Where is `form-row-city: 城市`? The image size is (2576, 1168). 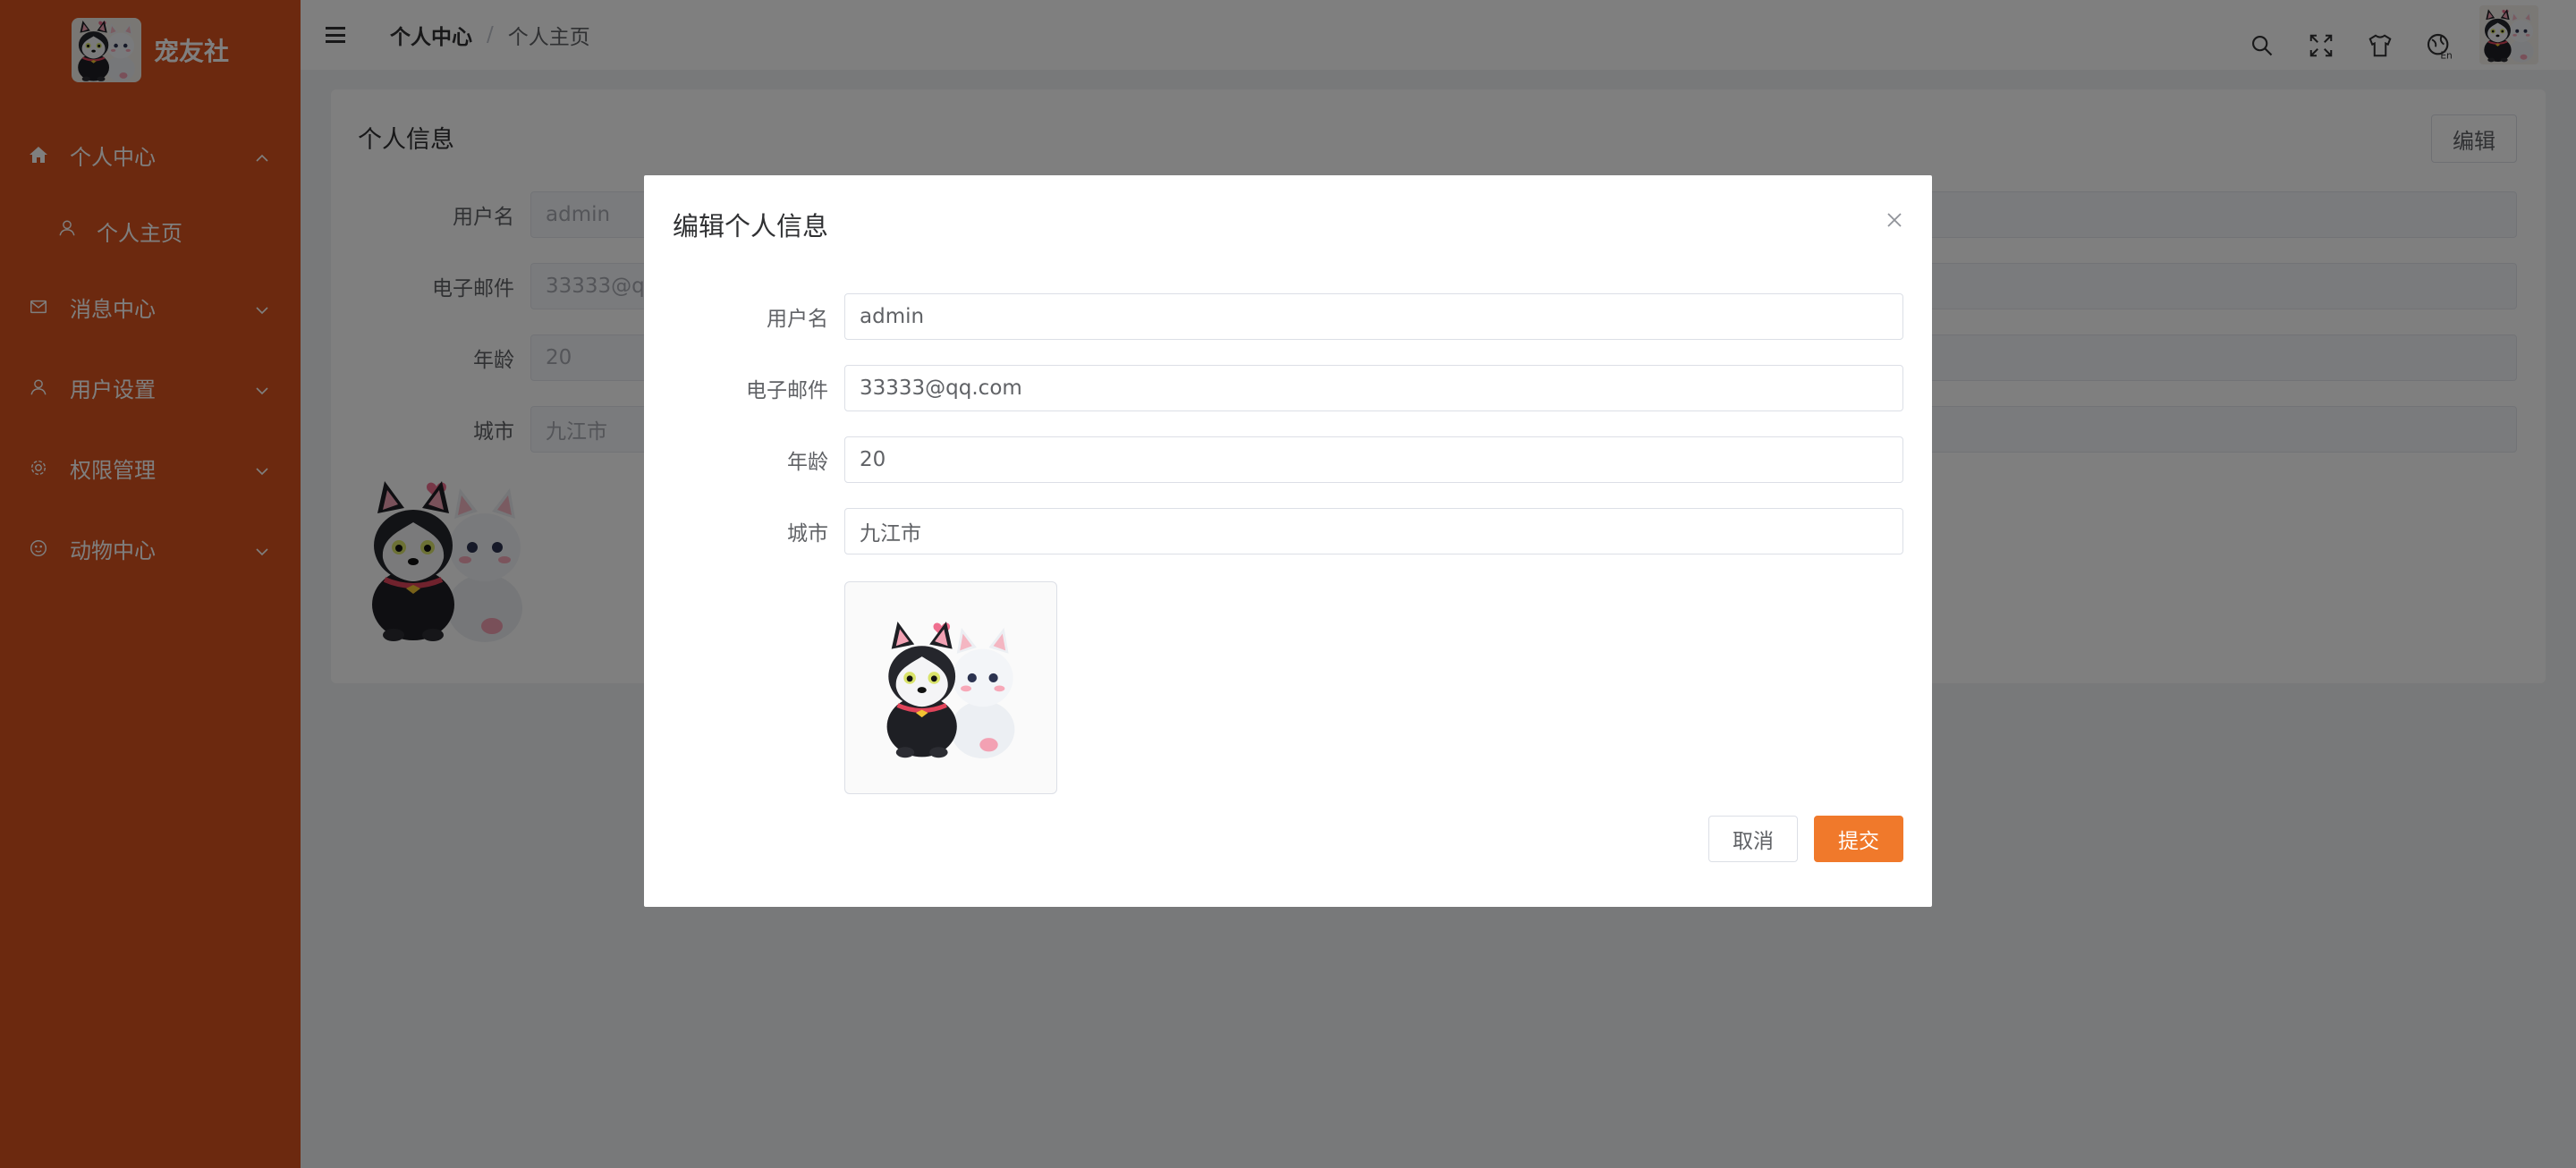 form-row-city: 城市 is located at coordinates (1273, 531).